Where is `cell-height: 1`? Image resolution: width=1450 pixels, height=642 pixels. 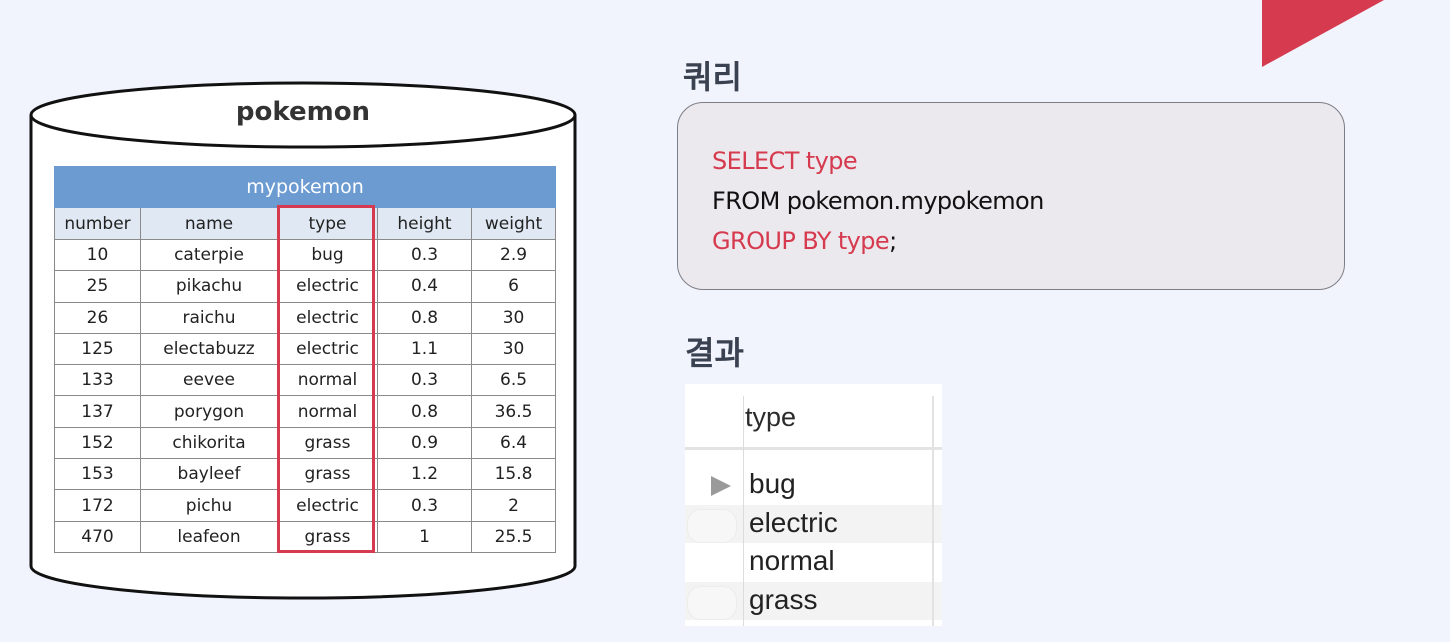 cell-height: 1 is located at coordinates (424, 536).